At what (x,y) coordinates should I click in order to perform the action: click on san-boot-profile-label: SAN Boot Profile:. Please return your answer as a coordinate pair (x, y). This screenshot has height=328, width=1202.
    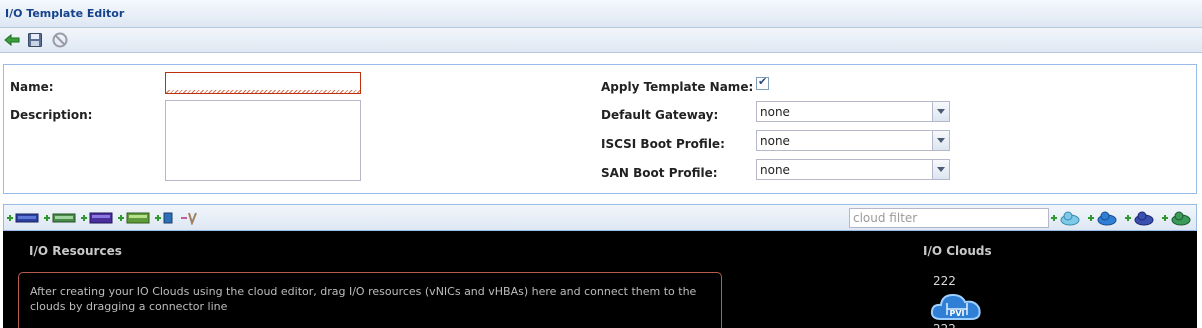
    Looking at the image, I should click on (659, 173).